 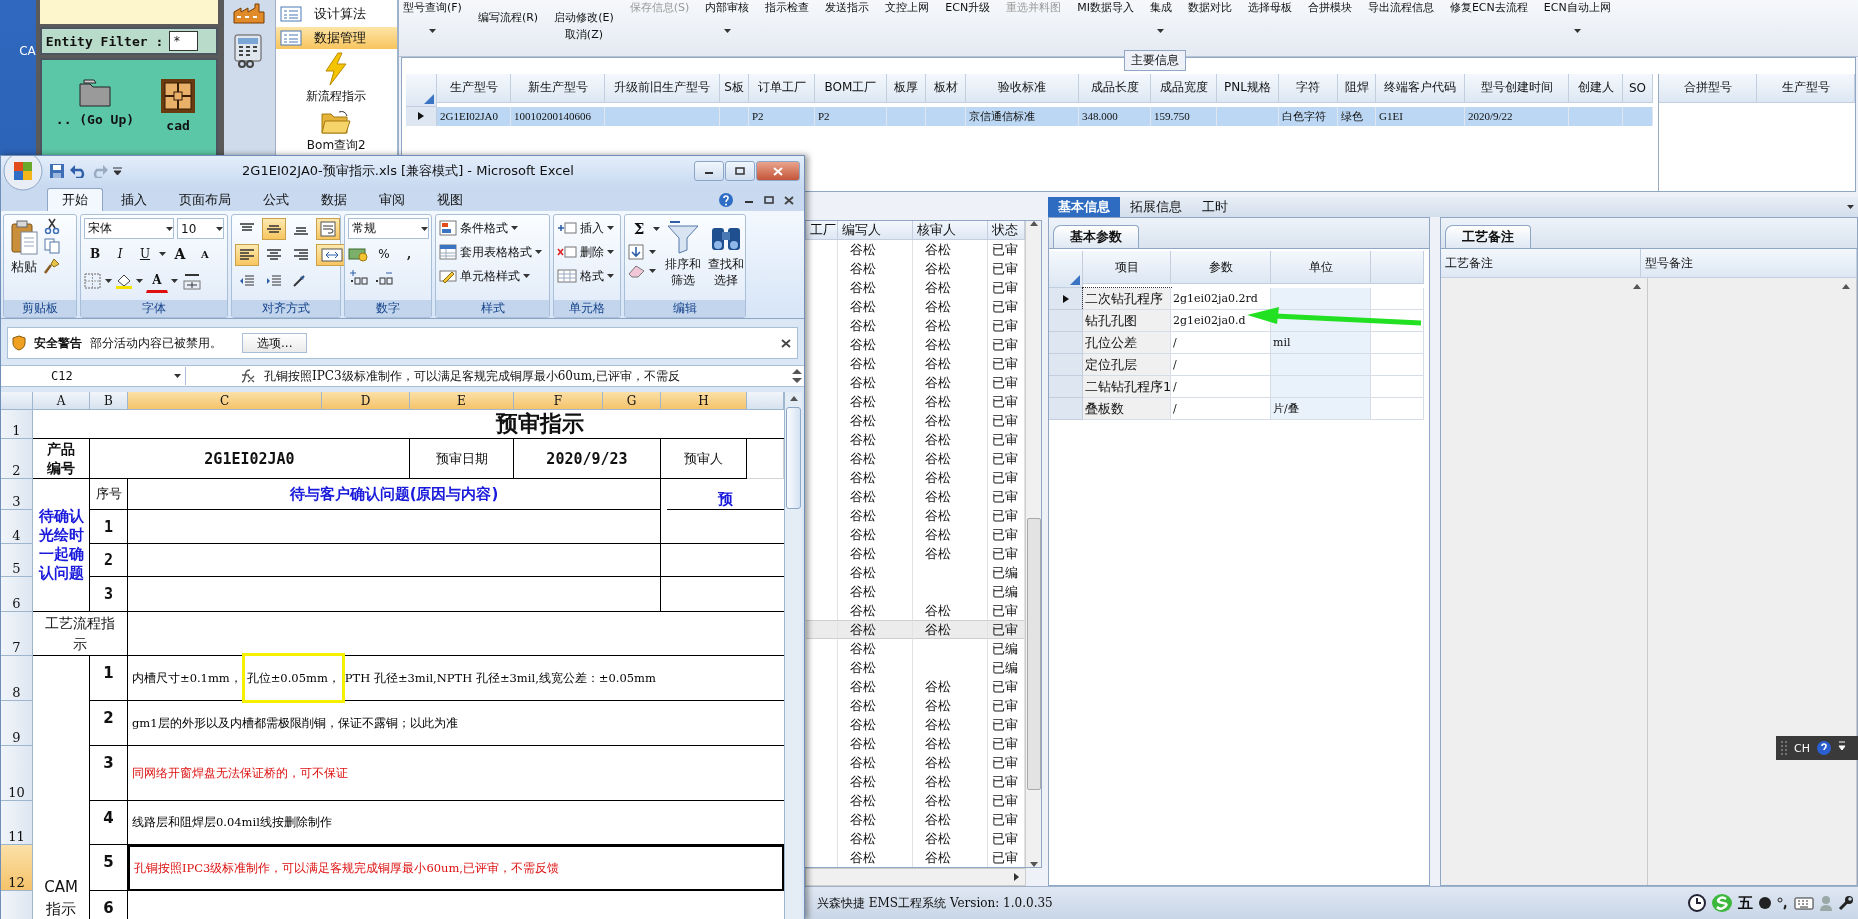 I want to click on column-header: 核审人, so click(x=950, y=231).